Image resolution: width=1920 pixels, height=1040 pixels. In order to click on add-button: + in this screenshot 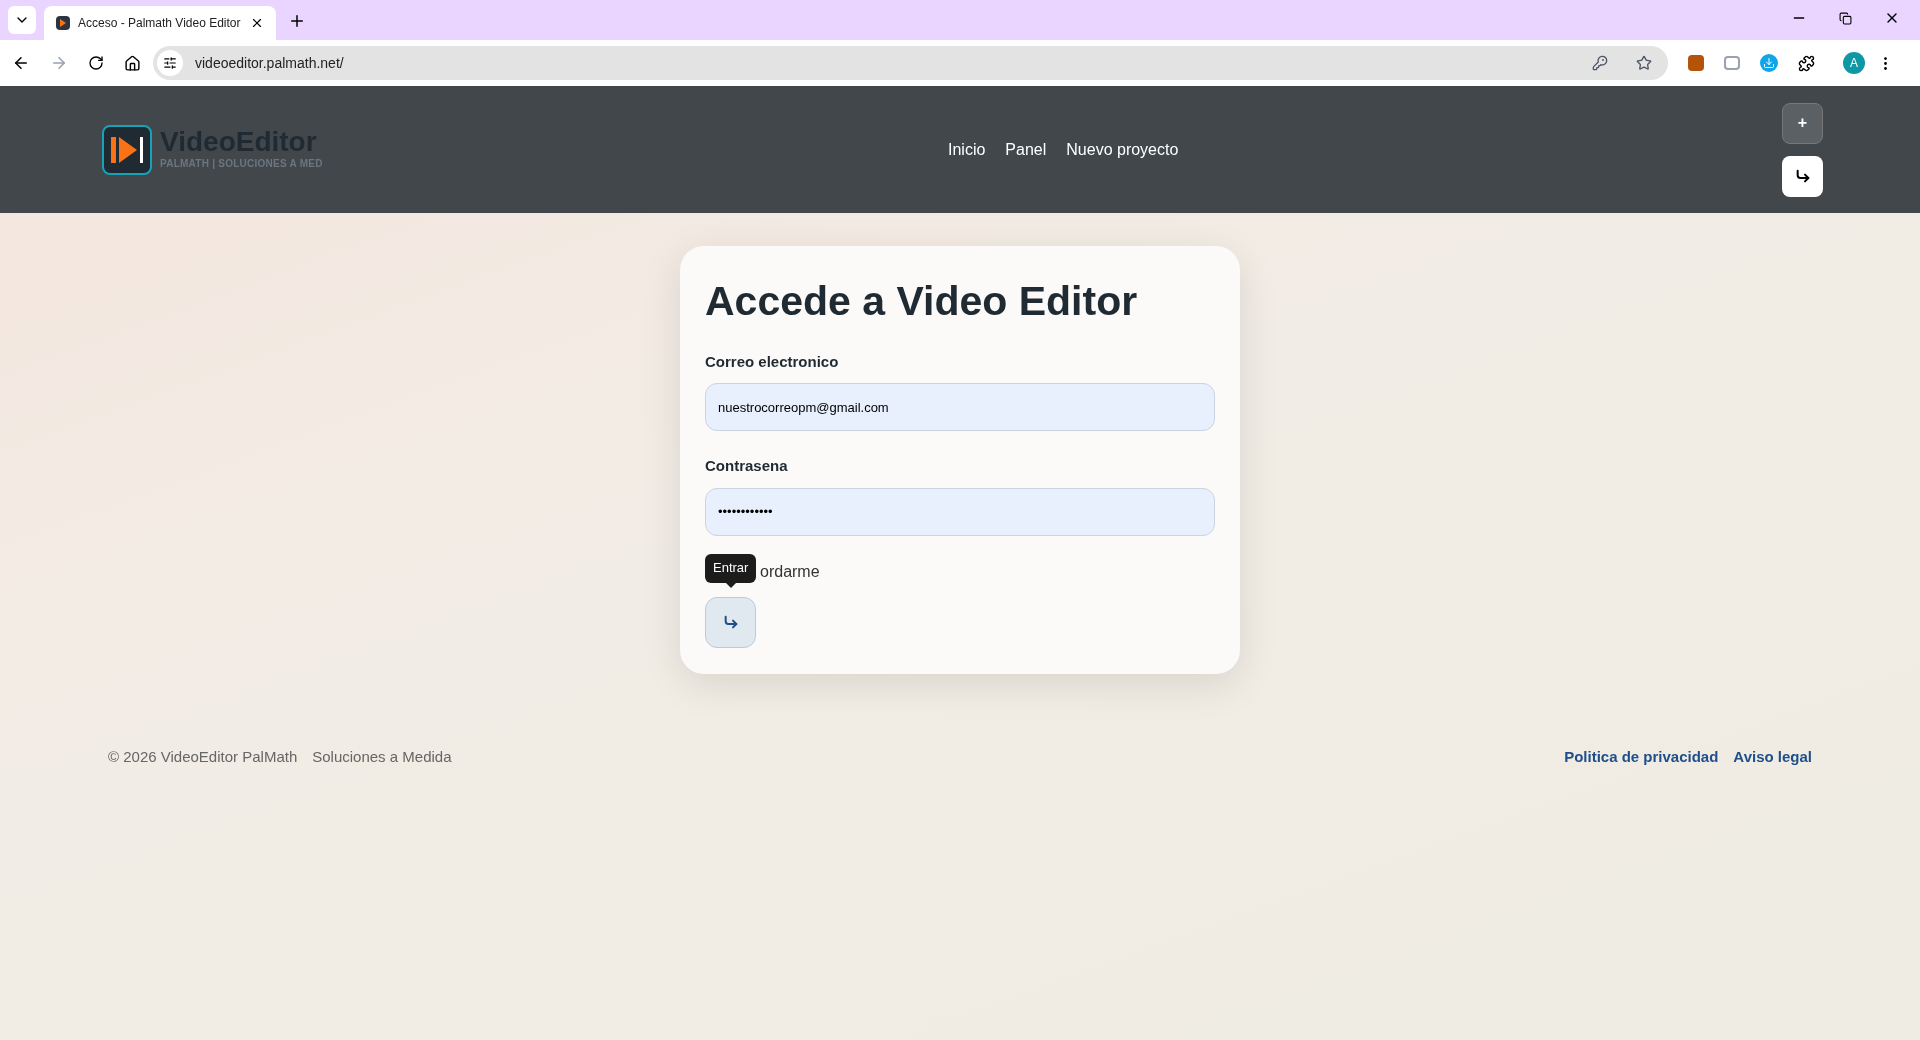, I will do `click(1802, 123)`.